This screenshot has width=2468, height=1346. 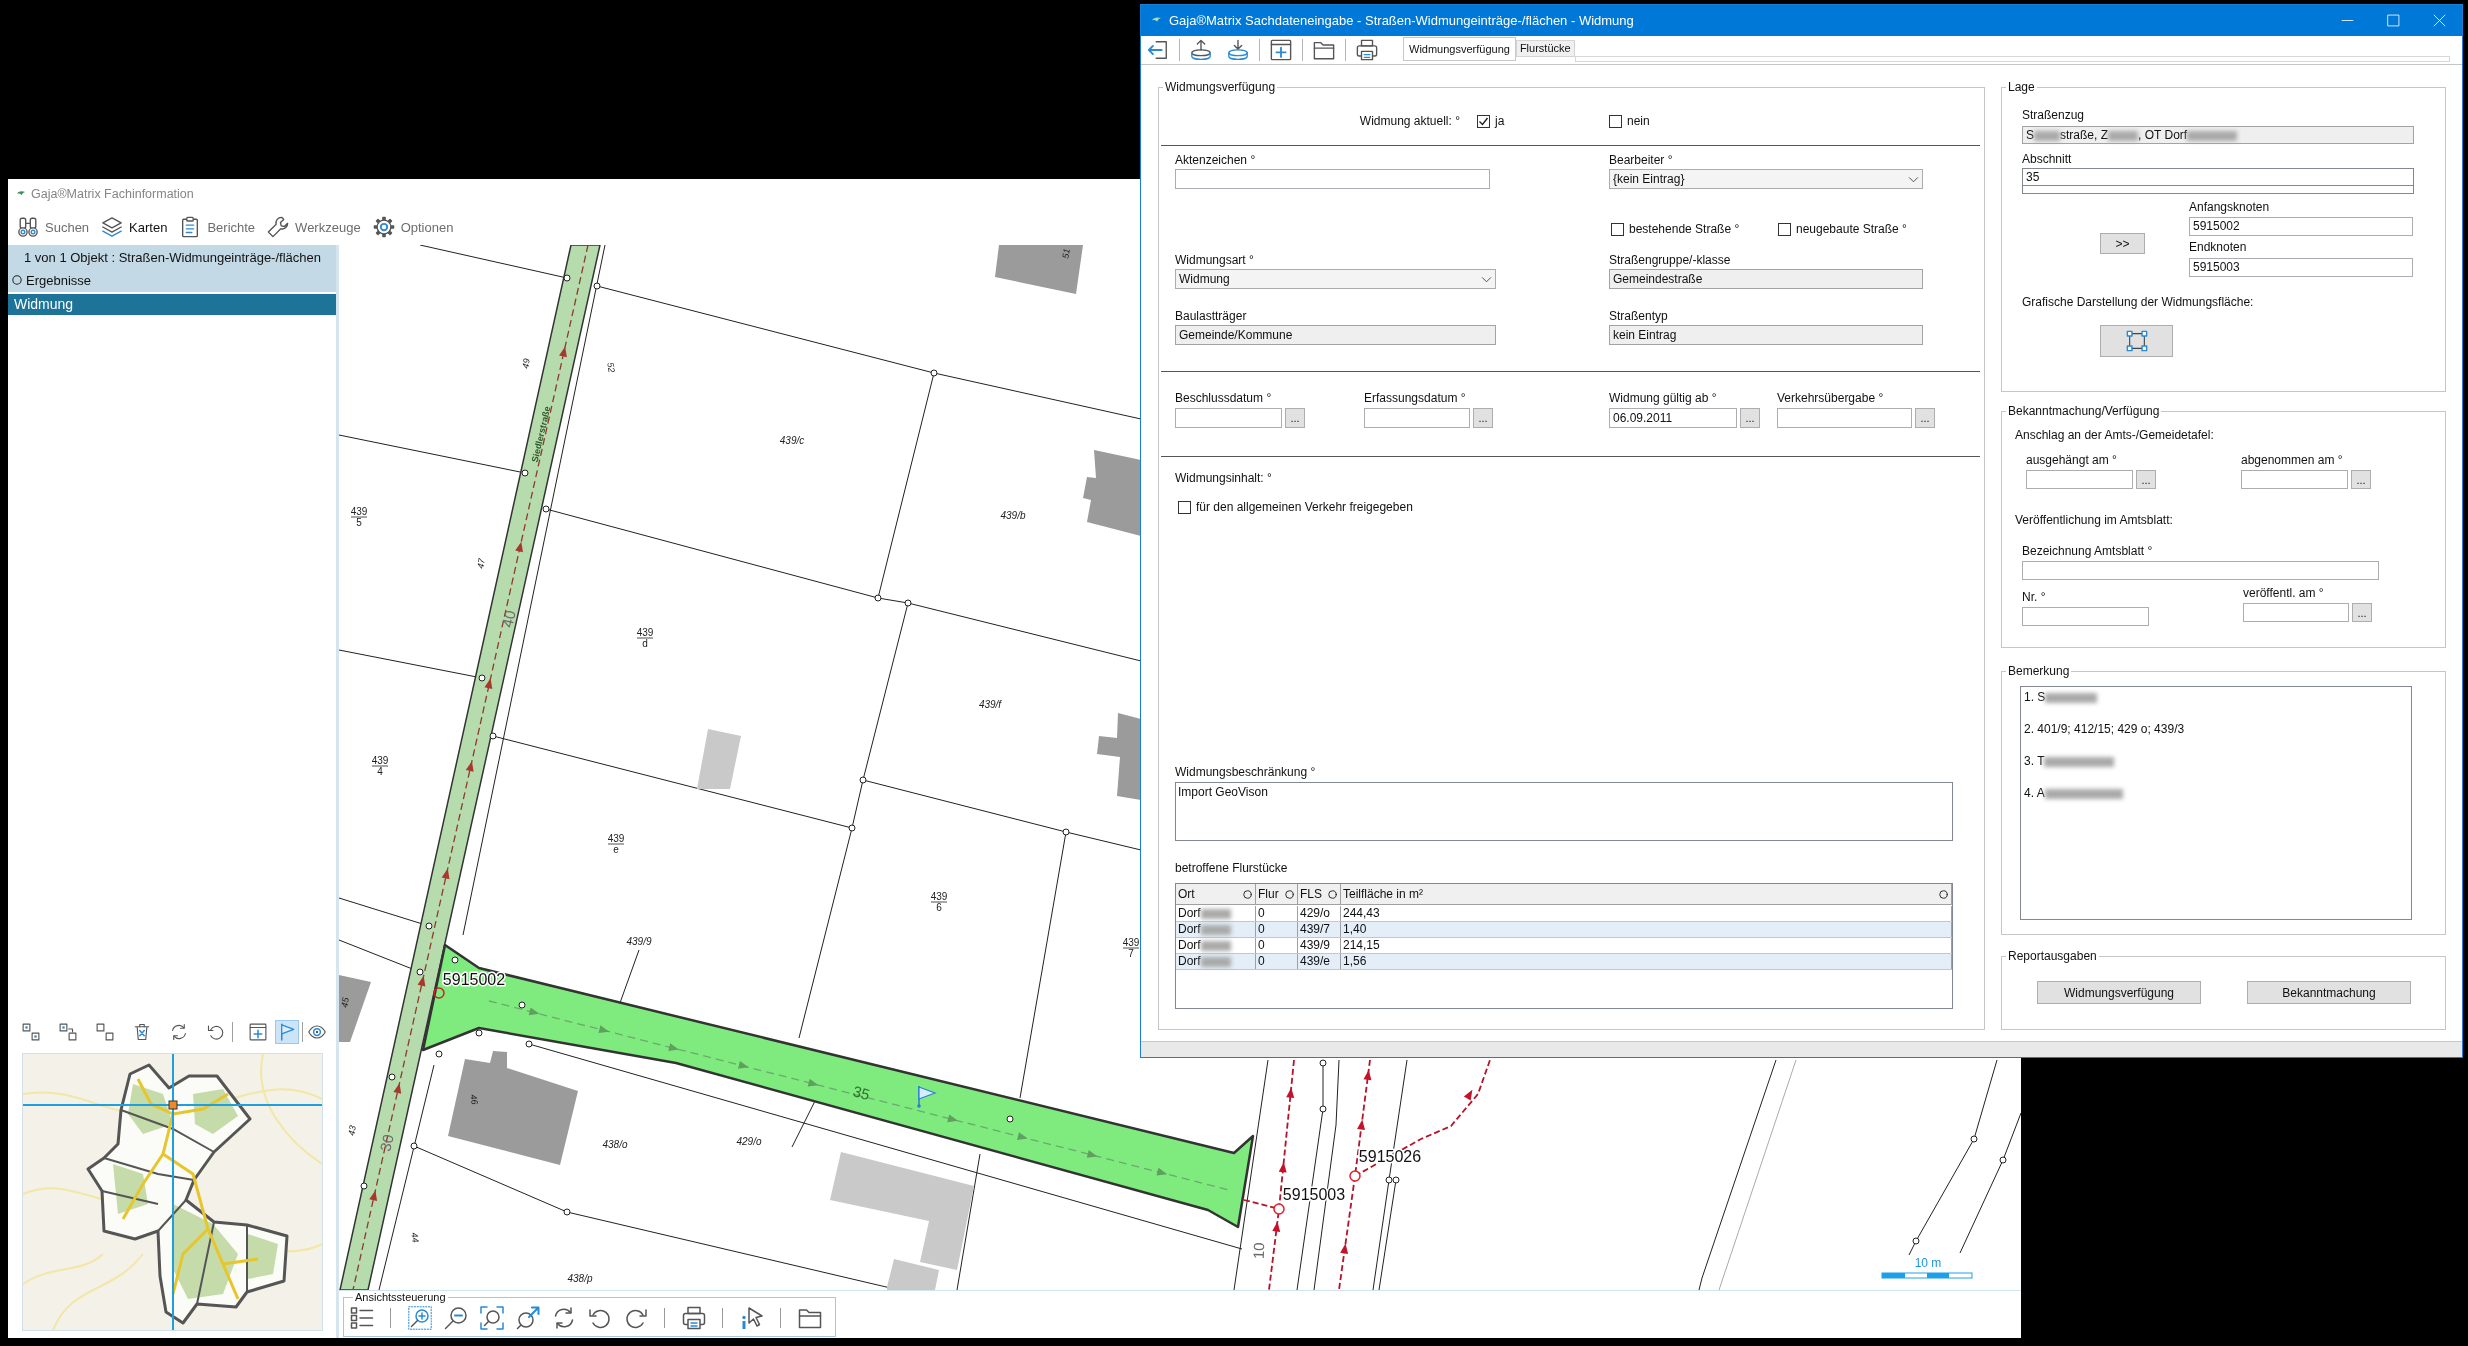 I want to click on number-field, so click(x=2085, y=616).